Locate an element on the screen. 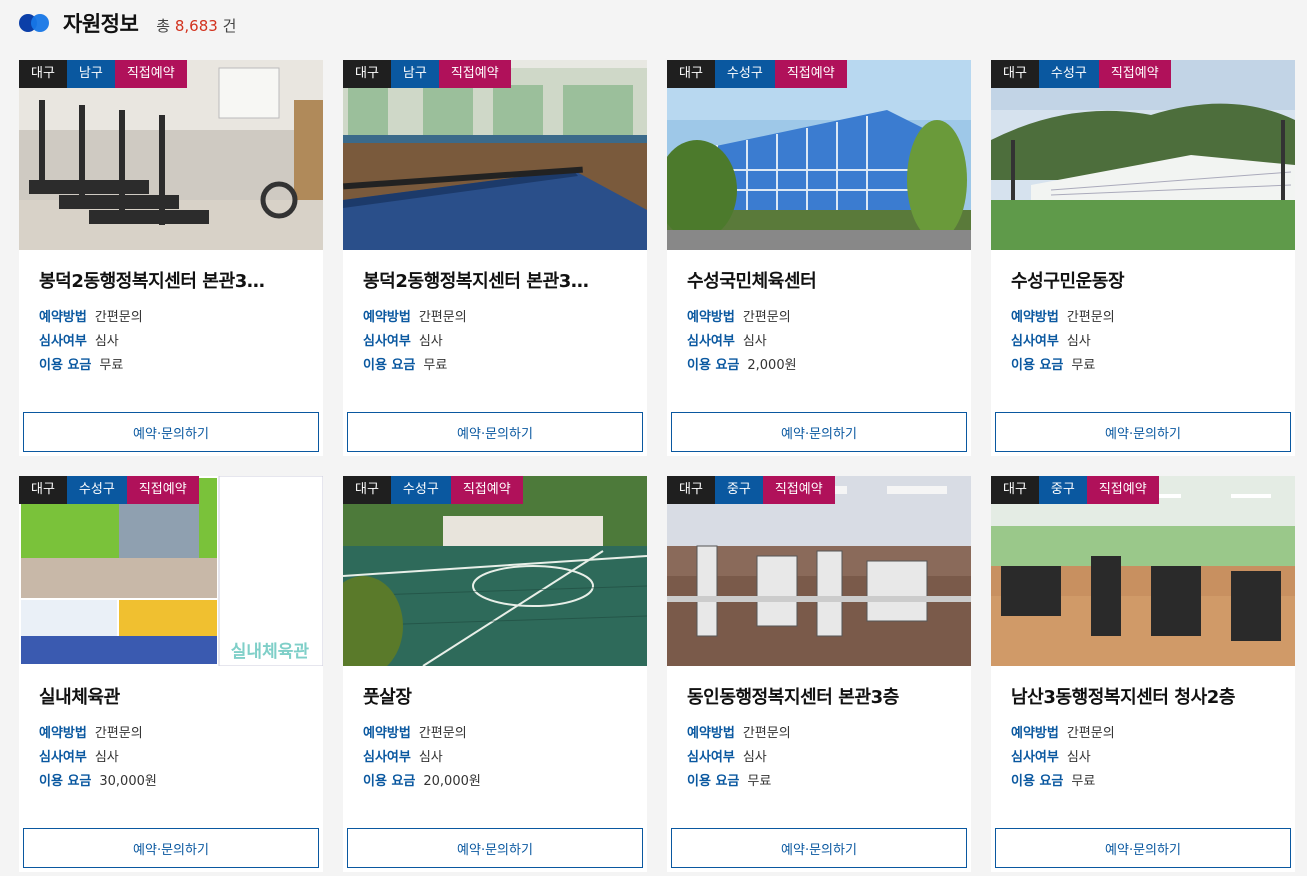 This screenshot has height=876, width=1307. resource-thumbnail: 대구 수성구 직접예약 실내체육관 is located at coordinates (171, 571).